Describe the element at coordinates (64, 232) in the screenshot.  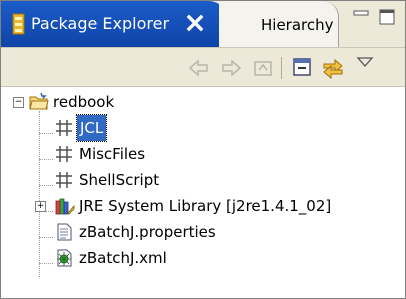
I see `text-file-icon` at that location.